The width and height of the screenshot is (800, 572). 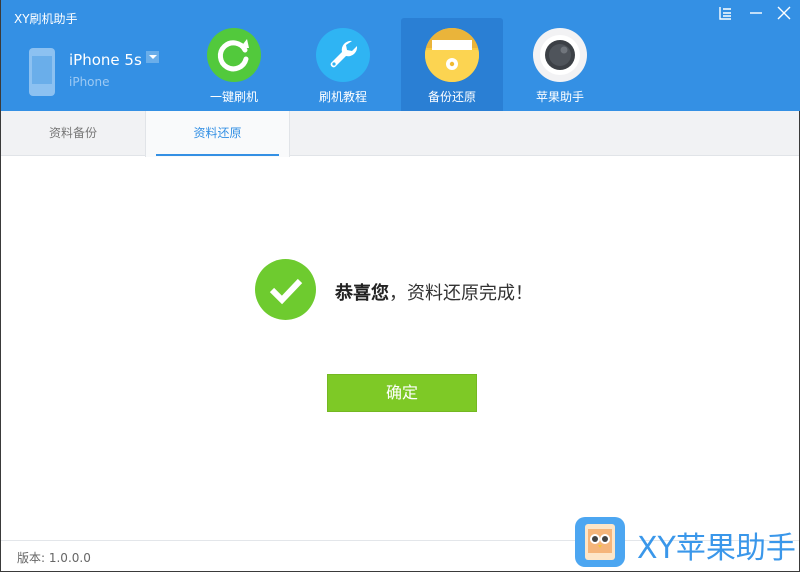 What do you see at coordinates (402, 393) in the screenshot?
I see `confirm-button: 确定` at bounding box center [402, 393].